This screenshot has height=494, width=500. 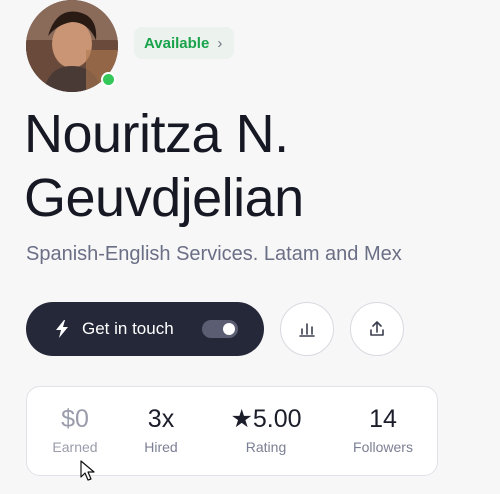 I want to click on stat-hired-label: Hired, so click(x=161, y=447).